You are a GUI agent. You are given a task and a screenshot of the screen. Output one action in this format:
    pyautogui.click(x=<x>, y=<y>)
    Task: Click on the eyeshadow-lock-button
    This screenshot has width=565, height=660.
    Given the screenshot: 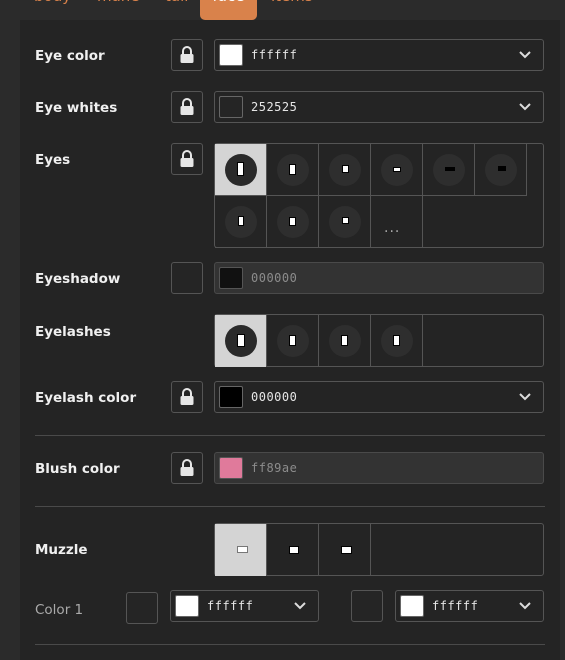 What is the action you would take?
    pyautogui.click(x=187, y=278)
    